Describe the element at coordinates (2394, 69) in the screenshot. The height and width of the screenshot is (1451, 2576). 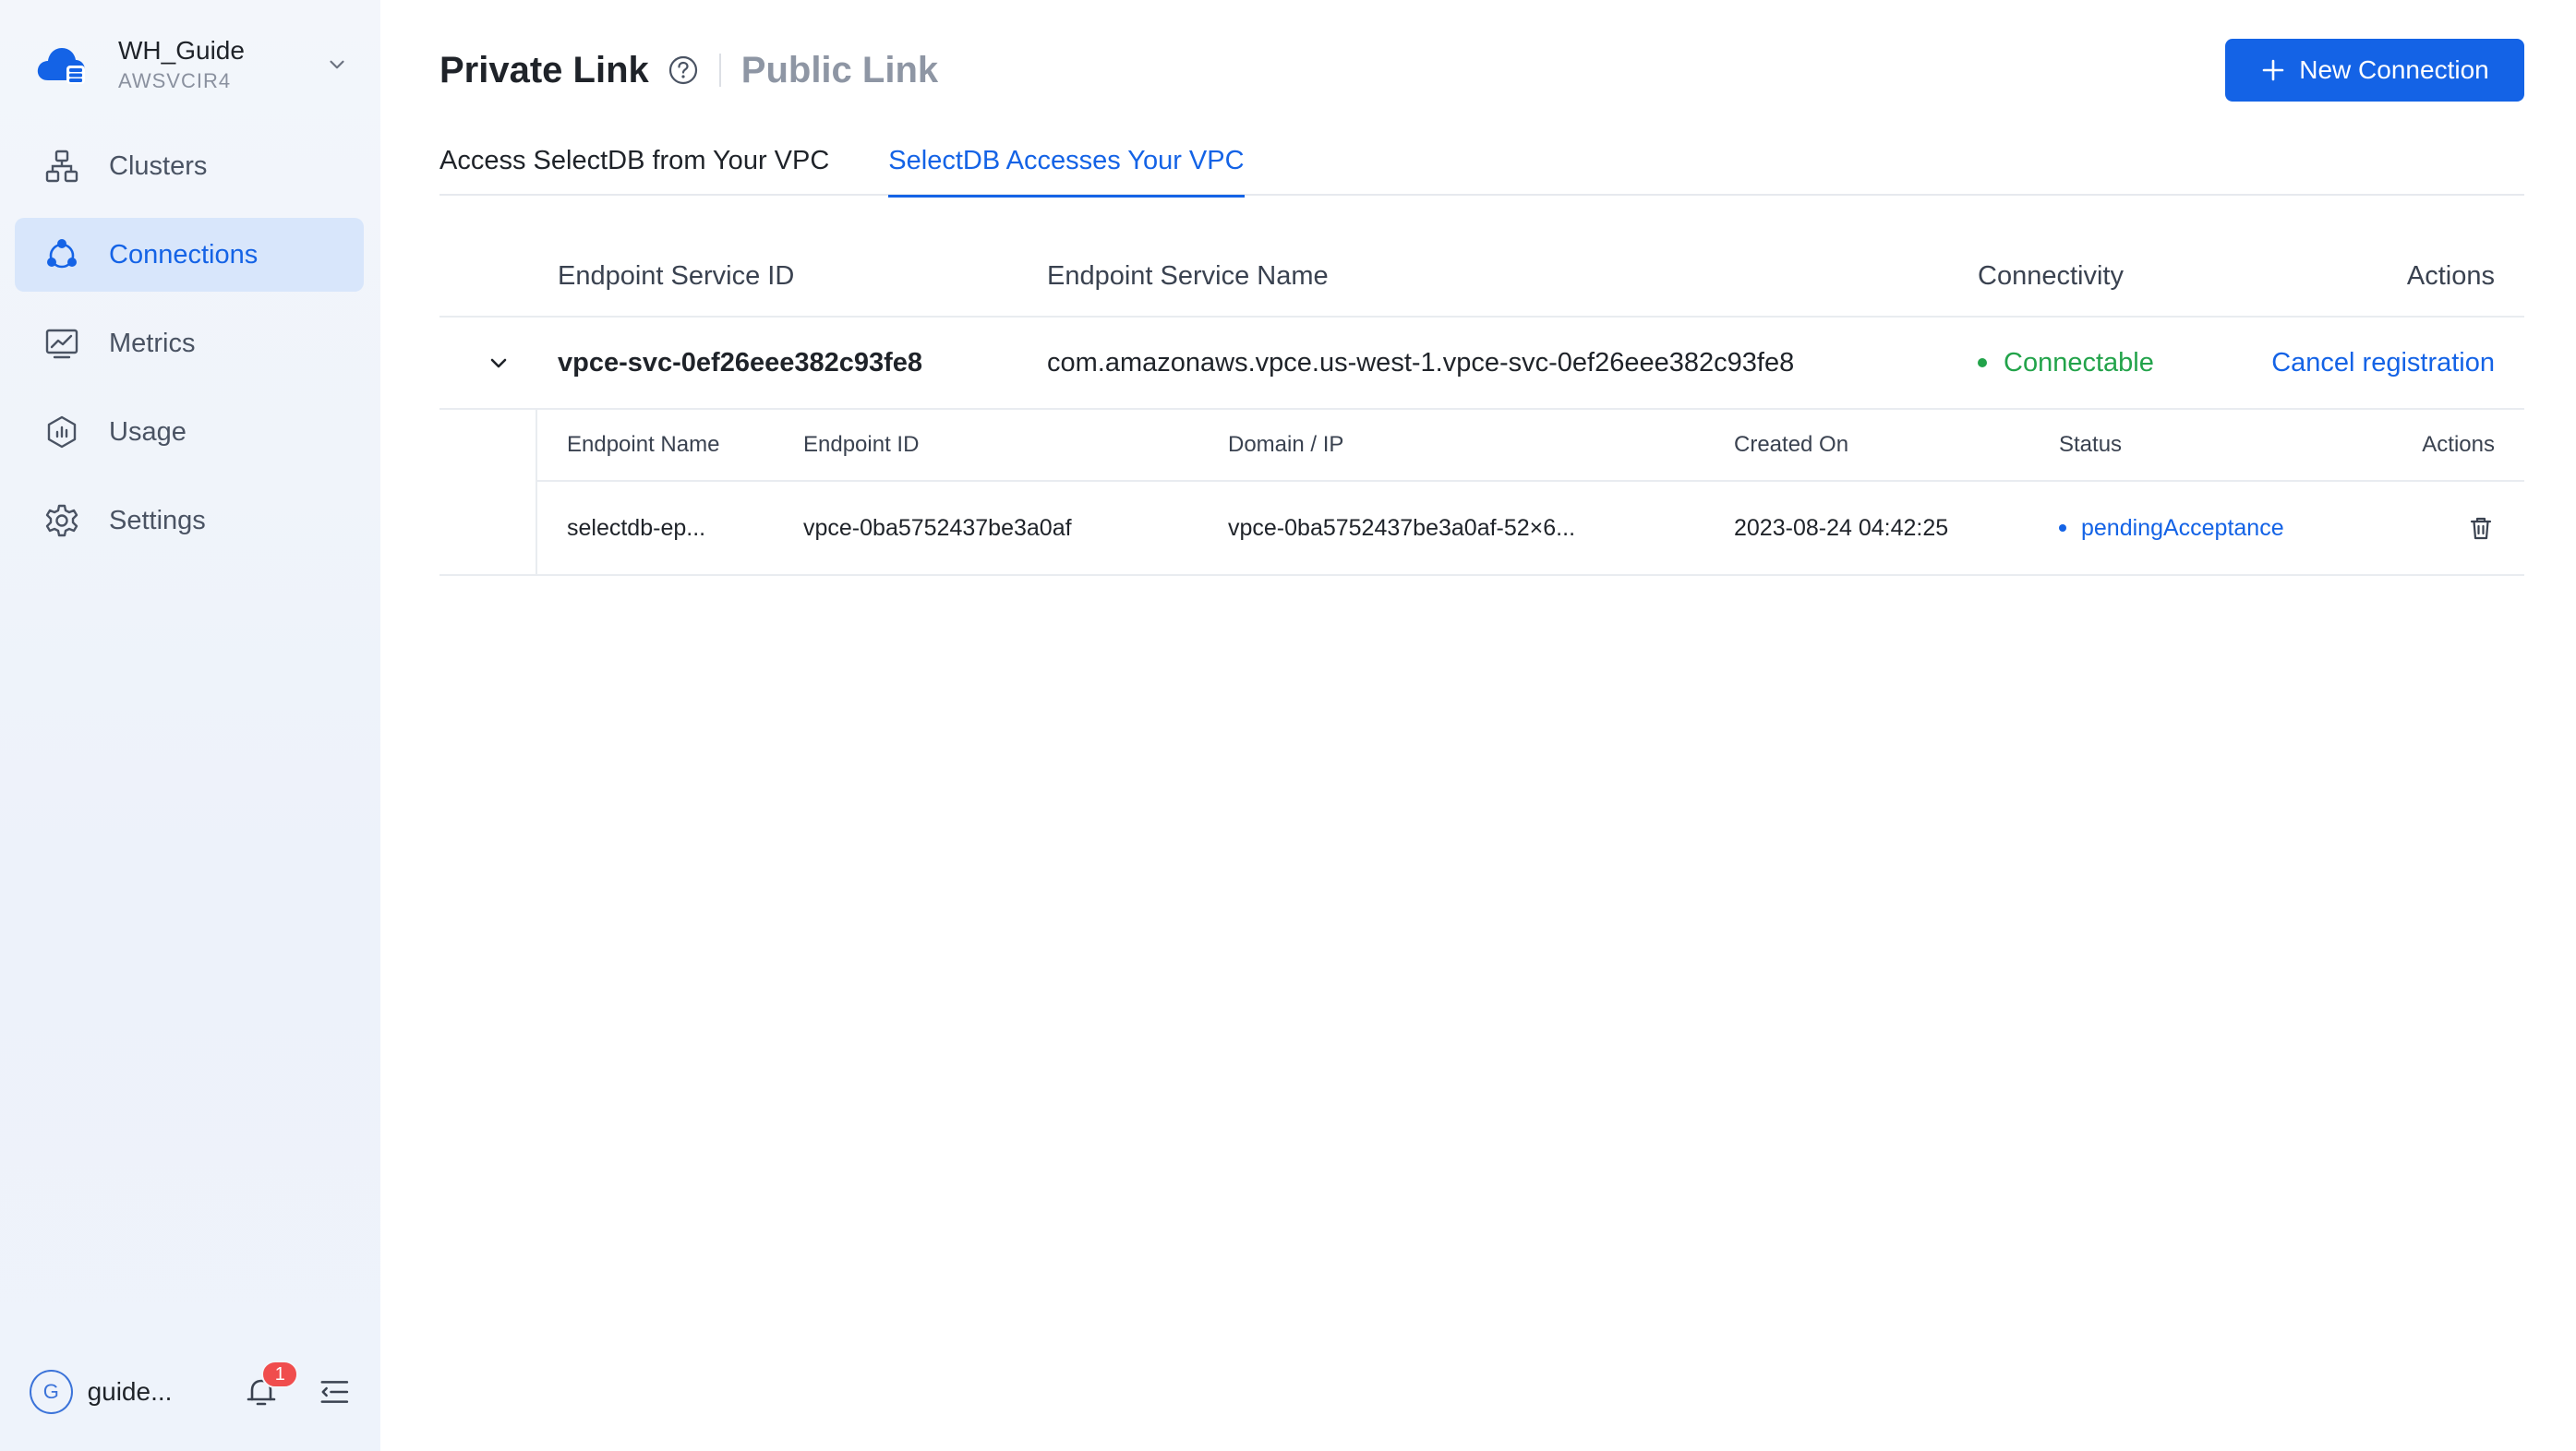
I see `new-connection-label: New Connection` at that location.